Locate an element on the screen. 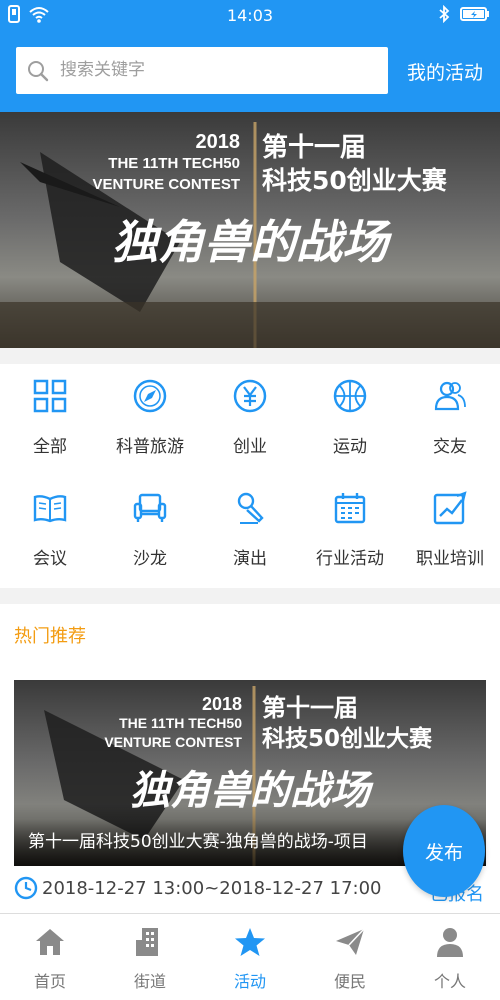  book-icon is located at coordinates (50, 509).